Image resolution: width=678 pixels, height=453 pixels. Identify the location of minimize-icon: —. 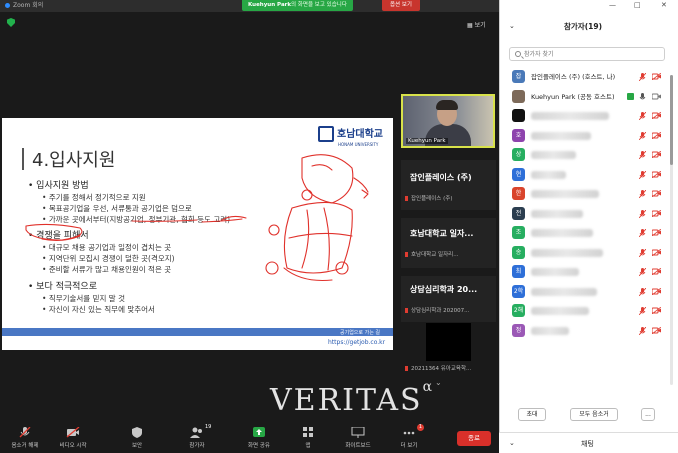
(612, 5).